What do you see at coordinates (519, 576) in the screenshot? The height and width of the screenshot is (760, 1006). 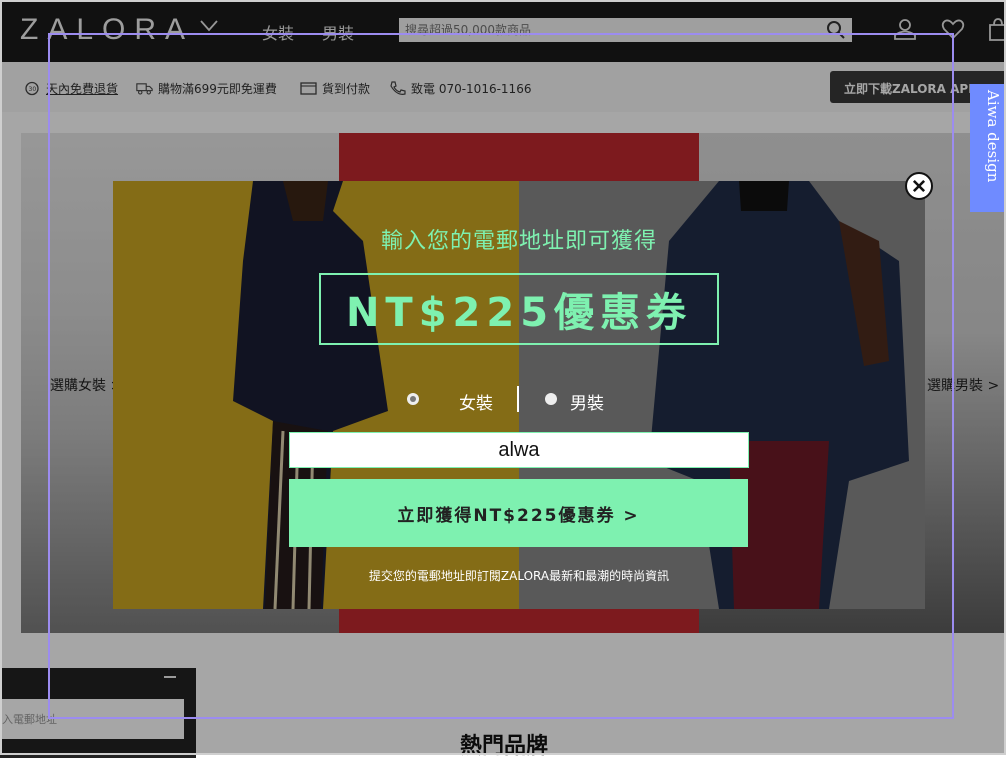 I see `subscription-note: 提交您的電郵地址即訂閱ZALORA最新和最潮的時尚資訊` at bounding box center [519, 576].